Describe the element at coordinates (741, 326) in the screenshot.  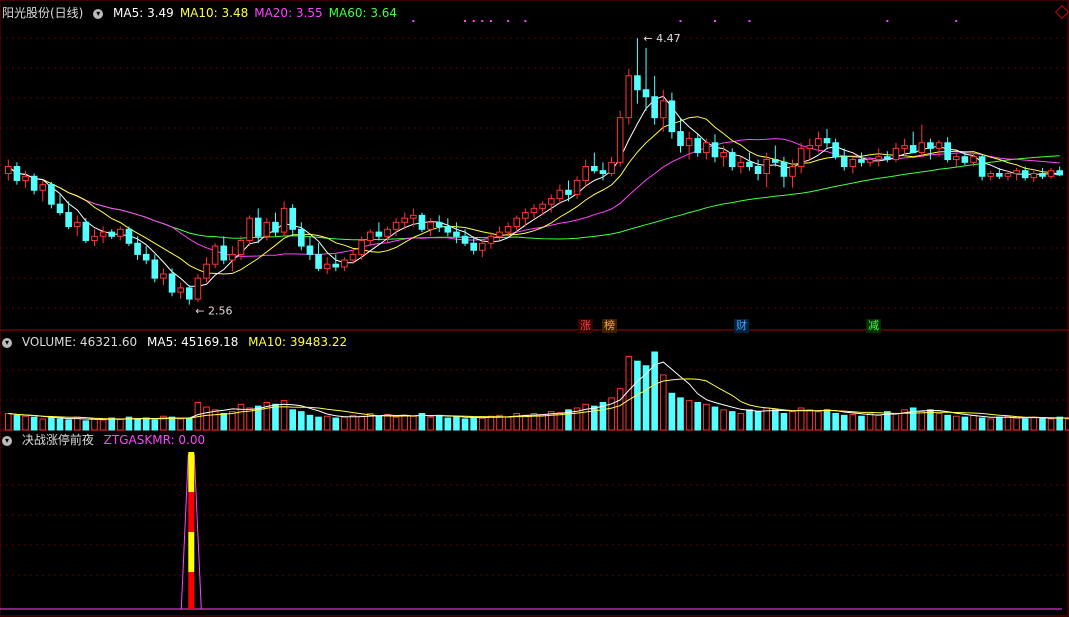
I see `event-marker-2: 财` at that location.